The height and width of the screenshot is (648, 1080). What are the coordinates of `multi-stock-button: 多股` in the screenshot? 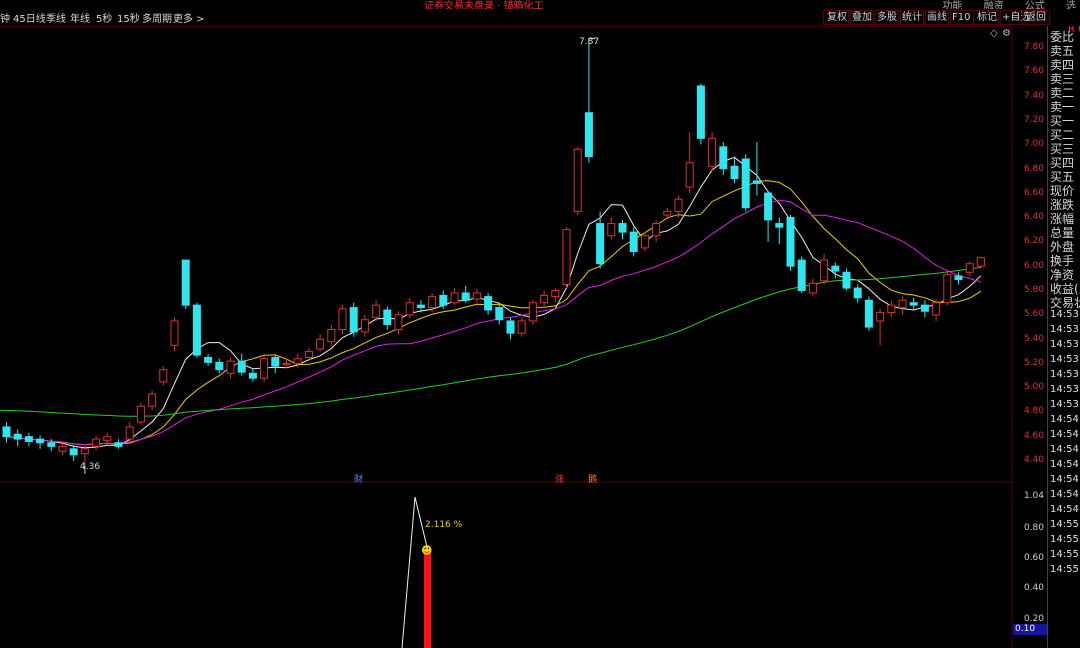 It's located at (887, 17).